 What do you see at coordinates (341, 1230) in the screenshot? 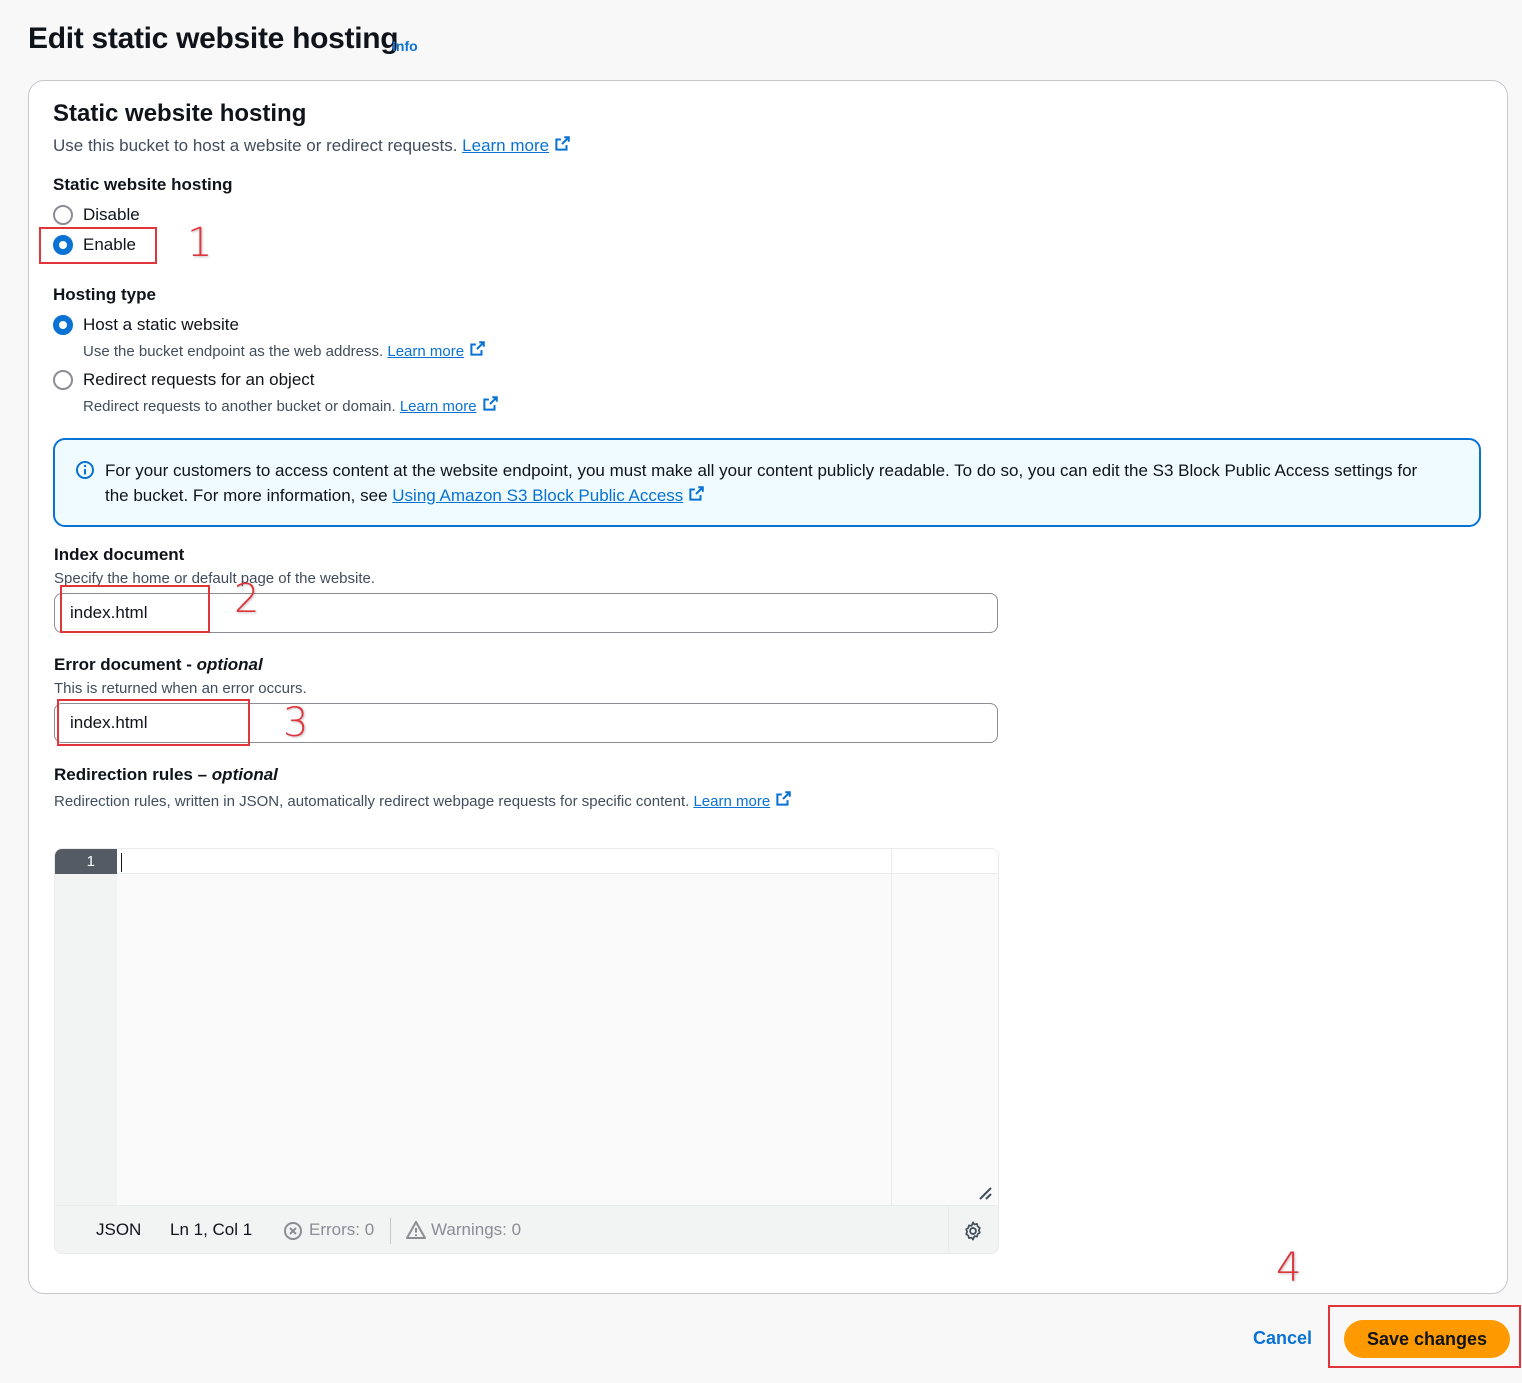
I see `errors-count: Errors: 0` at bounding box center [341, 1230].